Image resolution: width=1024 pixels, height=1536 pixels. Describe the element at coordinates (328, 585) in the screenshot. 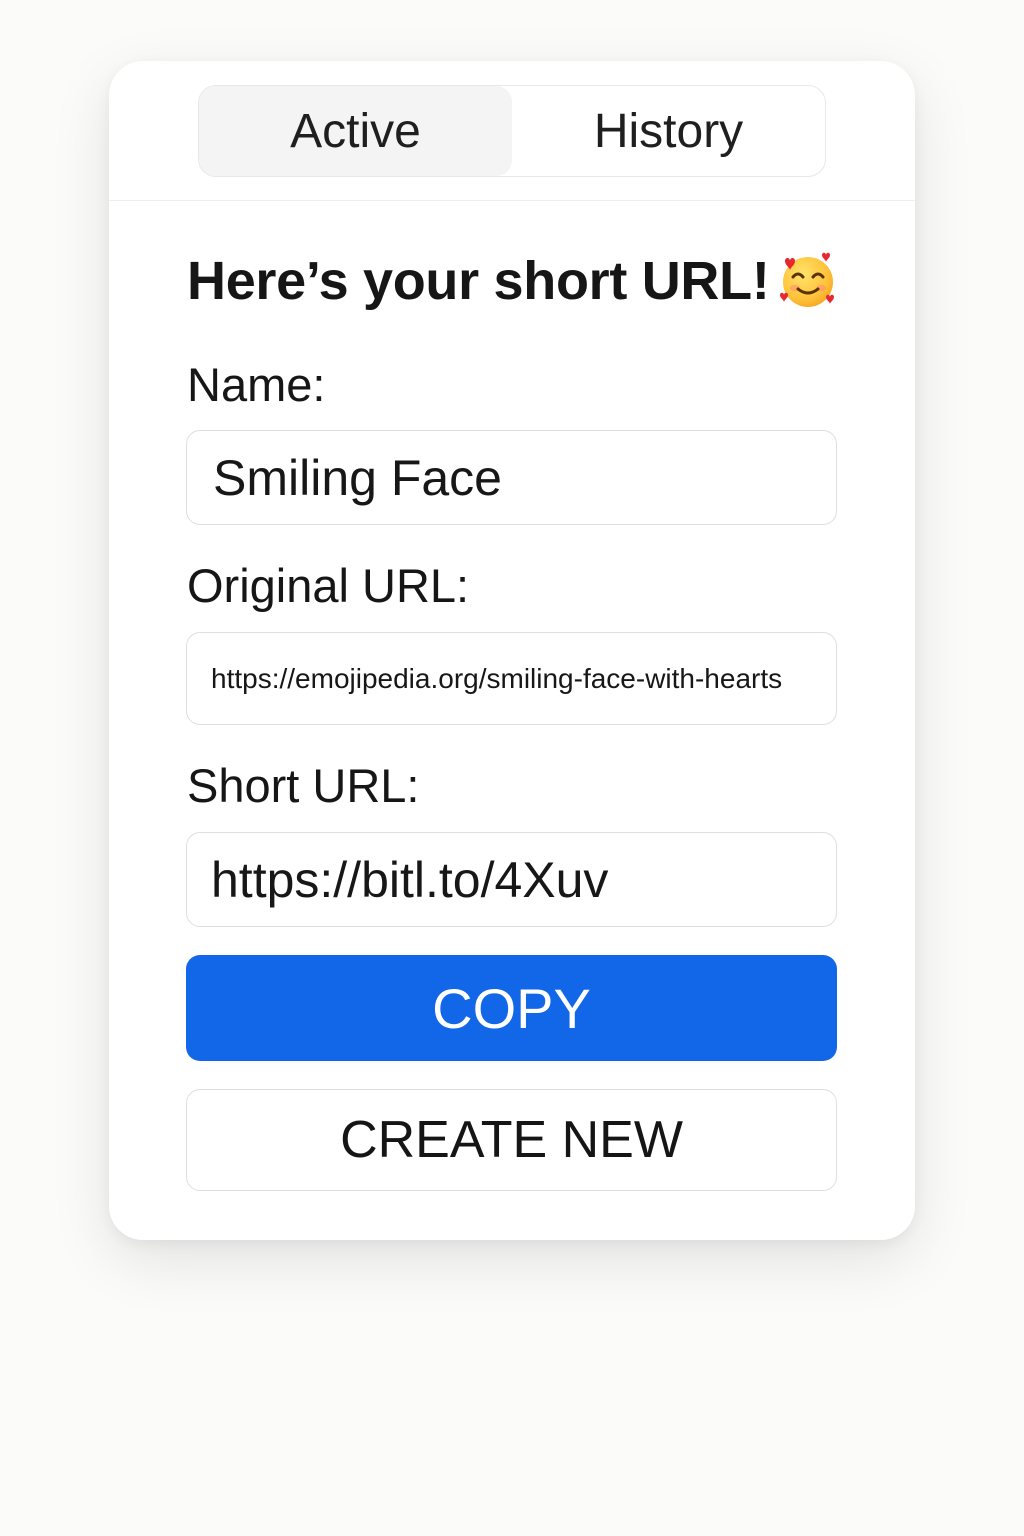

I see `original-url-label: Original URL:` at that location.